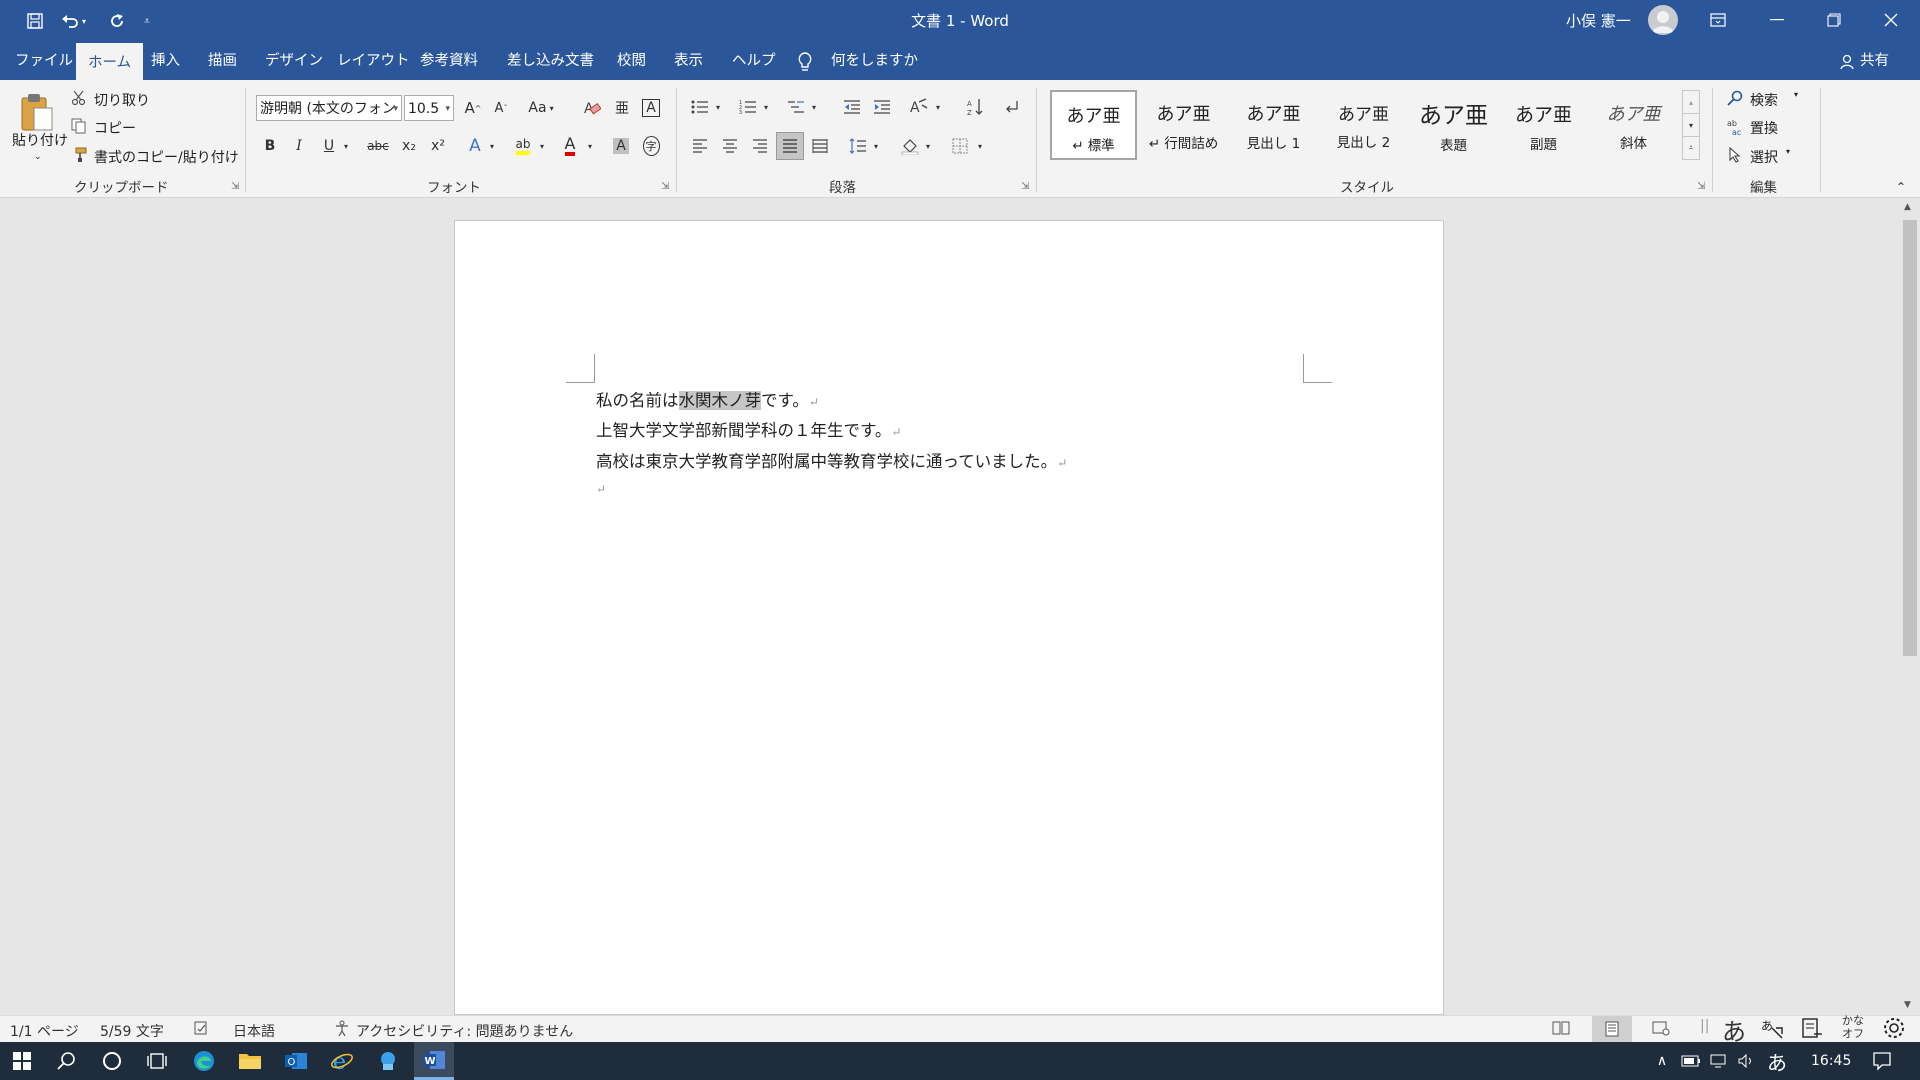  I want to click on style-no-spacing: あア亜 ↵ 行間詰め, so click(1183, 125).